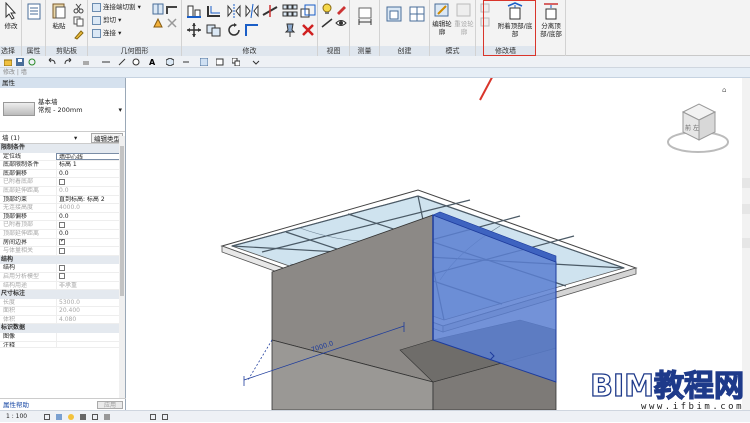 This screenshot has width=750, height=423. Describe the element at coordinates (120, 110) in the screenshot. I see `chevron-down-icon: ▾` at that location.